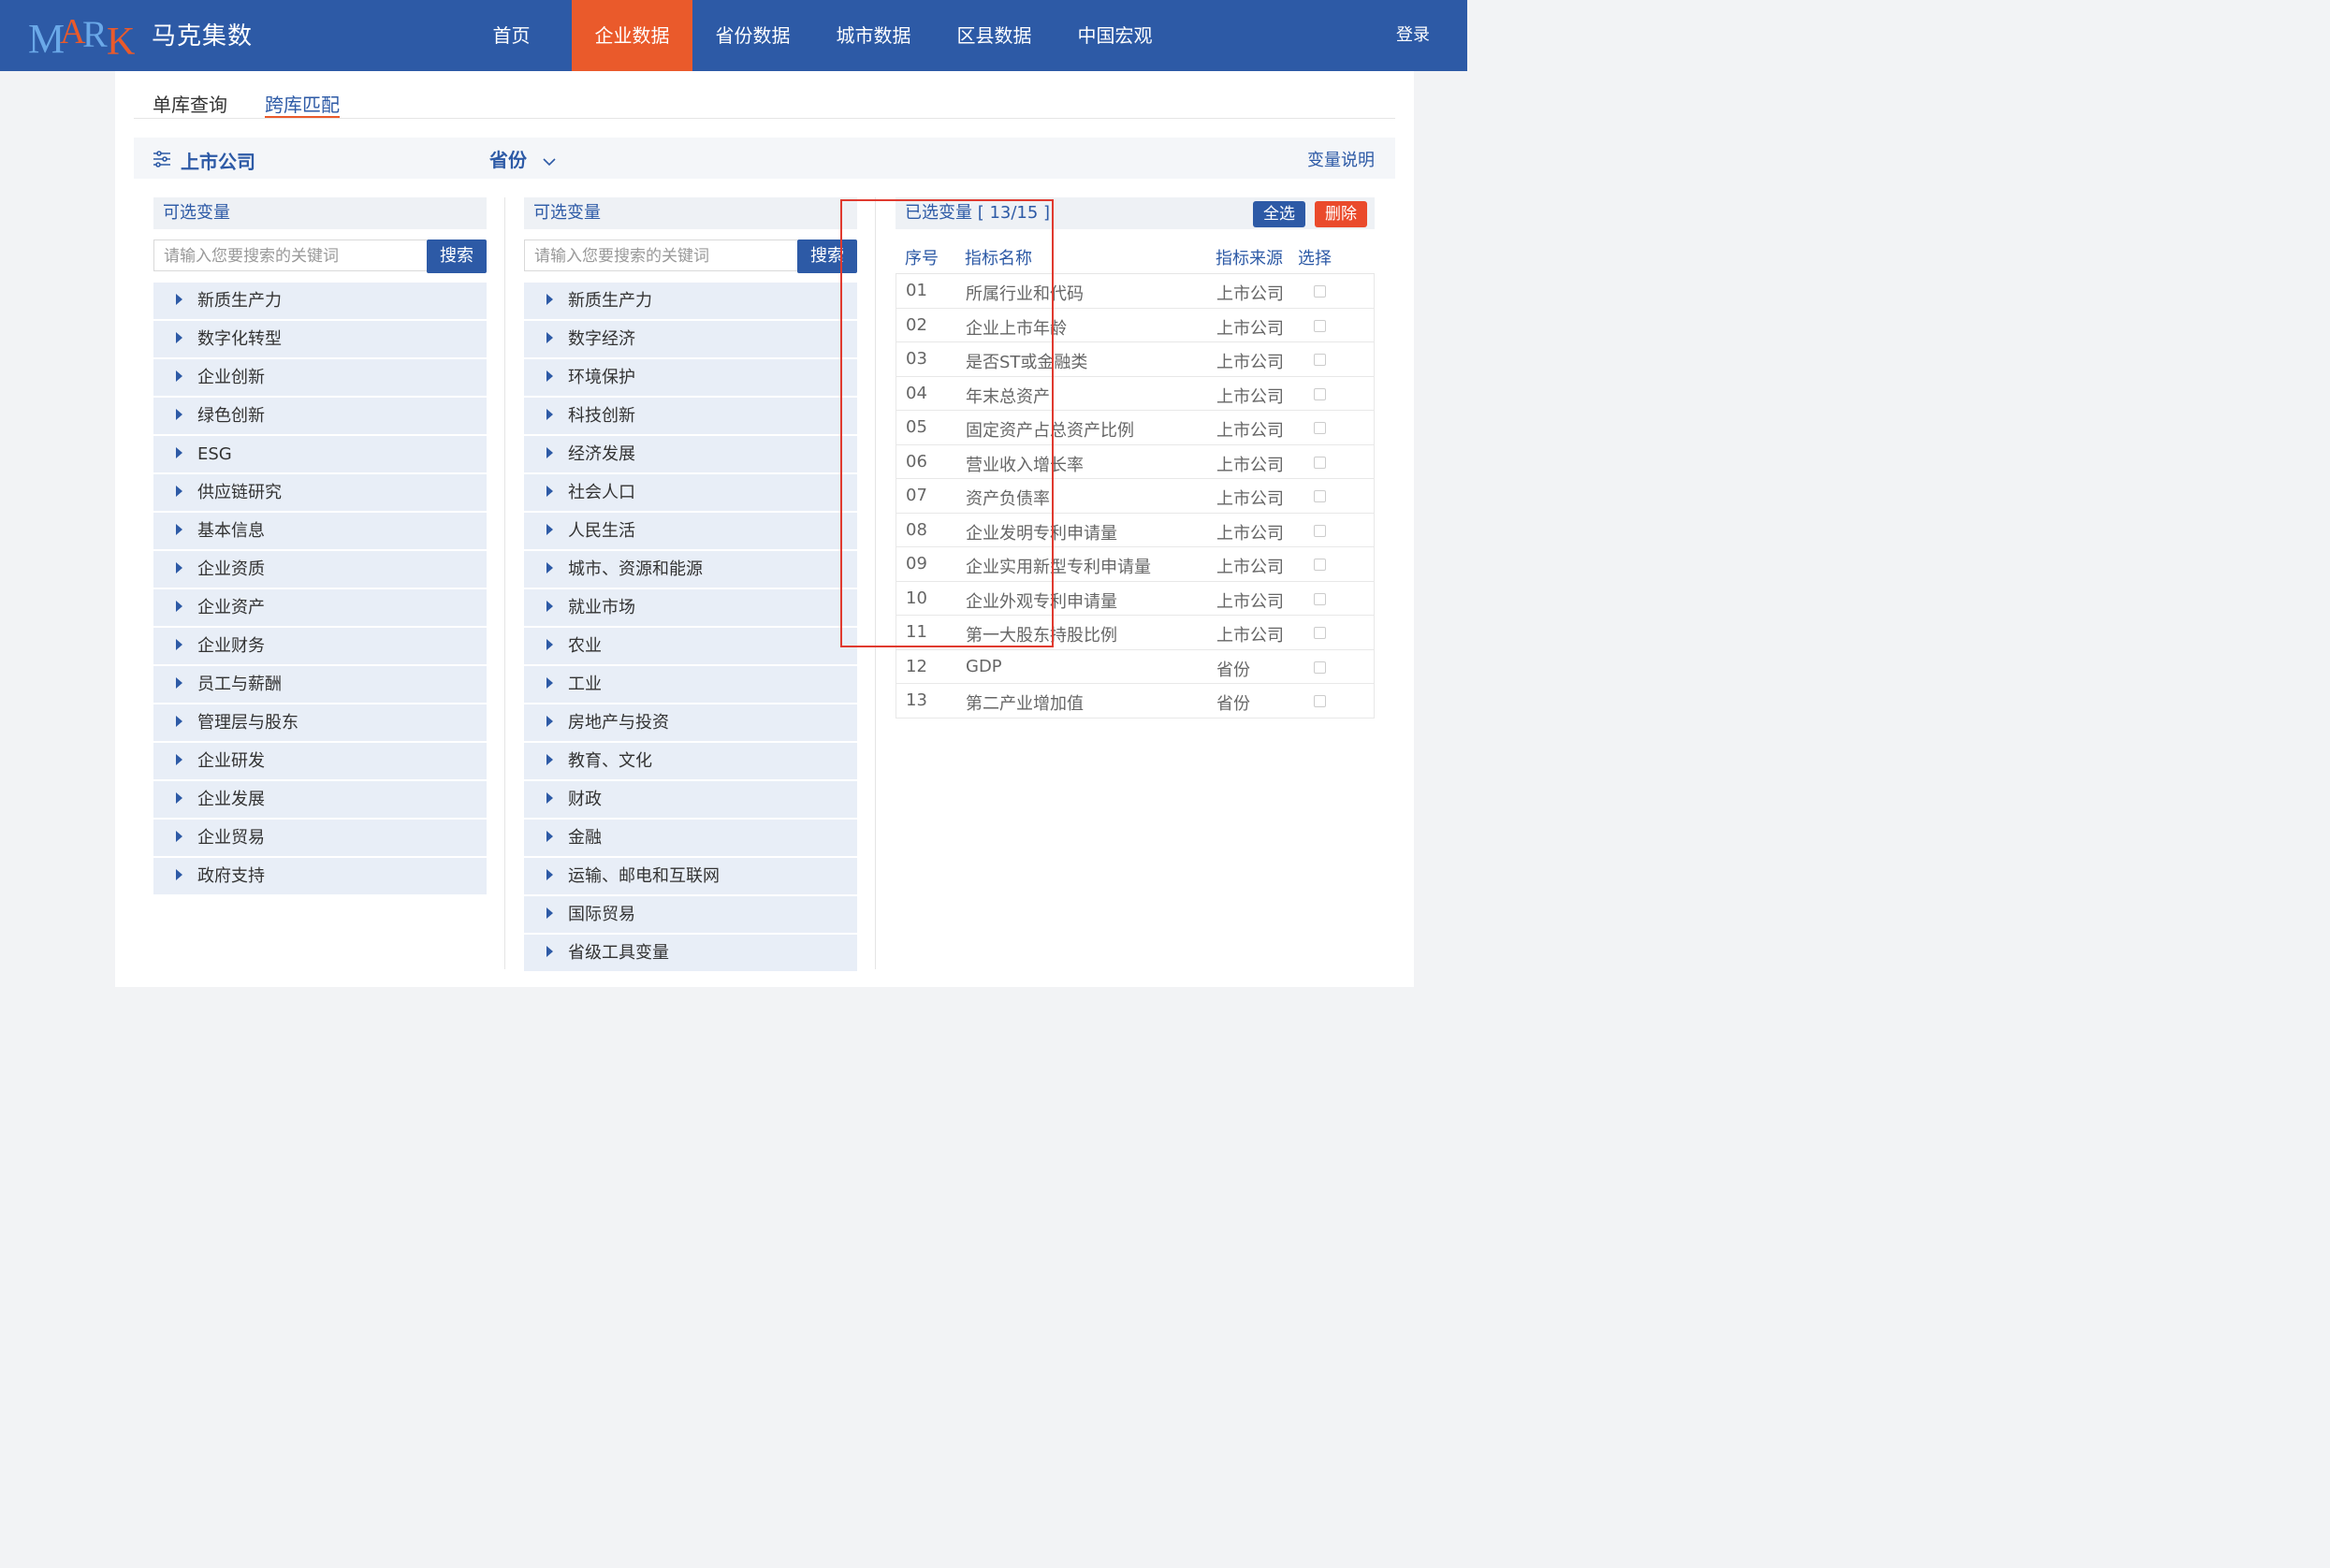 This screenshot has width=2330, height=1568. Describe the element at coordinates (690, 608) in the screenshot. I see `category-item: 就业市场` at that location.